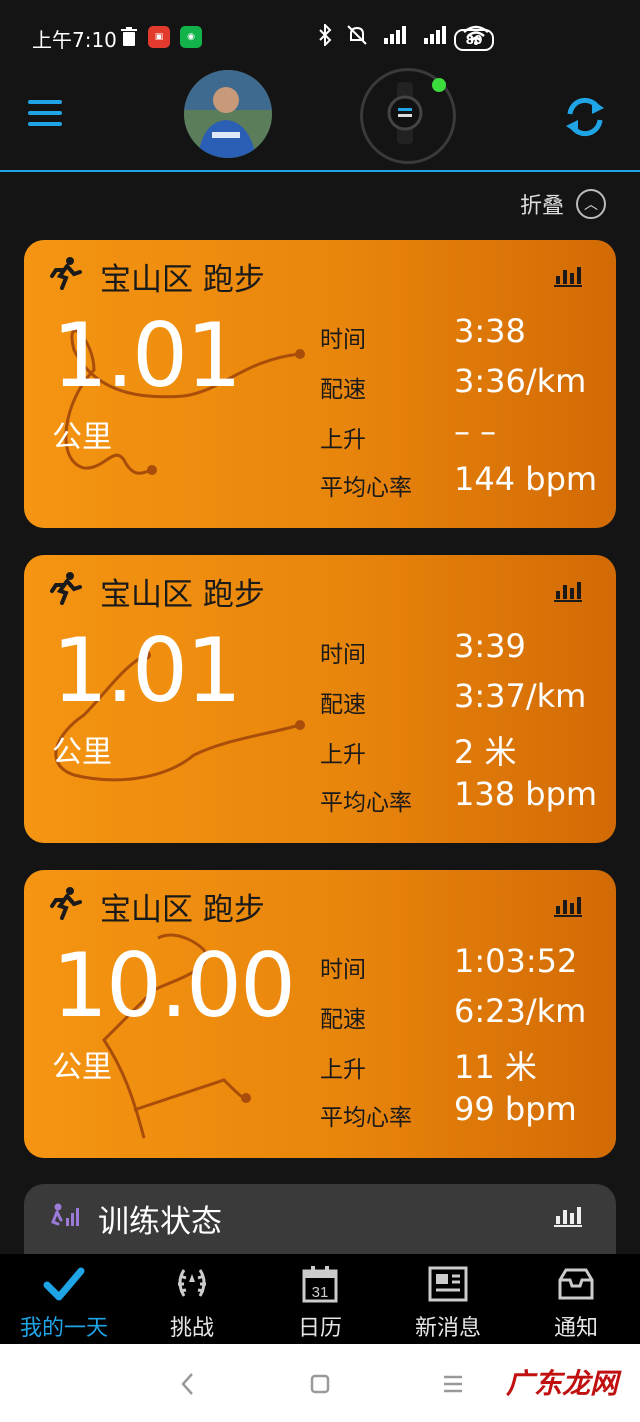 The height and width of the screenshot is (1422, 640). Describe the element at coordinates (64, 1284) in the screenshot. I see `checkmark-icon` at that location.